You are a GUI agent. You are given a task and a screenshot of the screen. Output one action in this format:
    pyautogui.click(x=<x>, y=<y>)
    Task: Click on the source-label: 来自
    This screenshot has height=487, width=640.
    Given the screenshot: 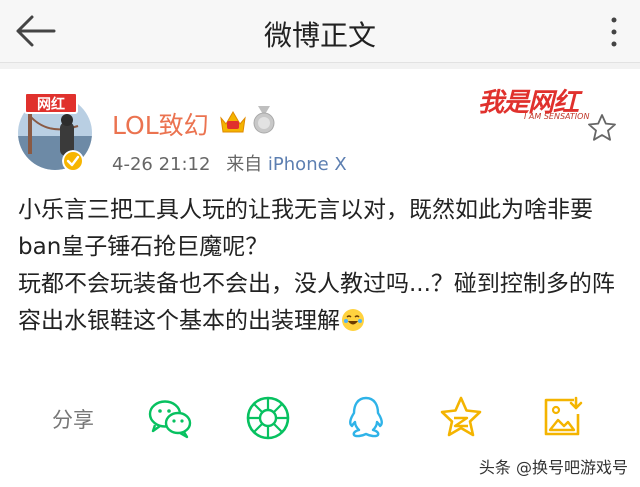 What is the action you would take?
    pyautogui.click(x=244, y=164)
    